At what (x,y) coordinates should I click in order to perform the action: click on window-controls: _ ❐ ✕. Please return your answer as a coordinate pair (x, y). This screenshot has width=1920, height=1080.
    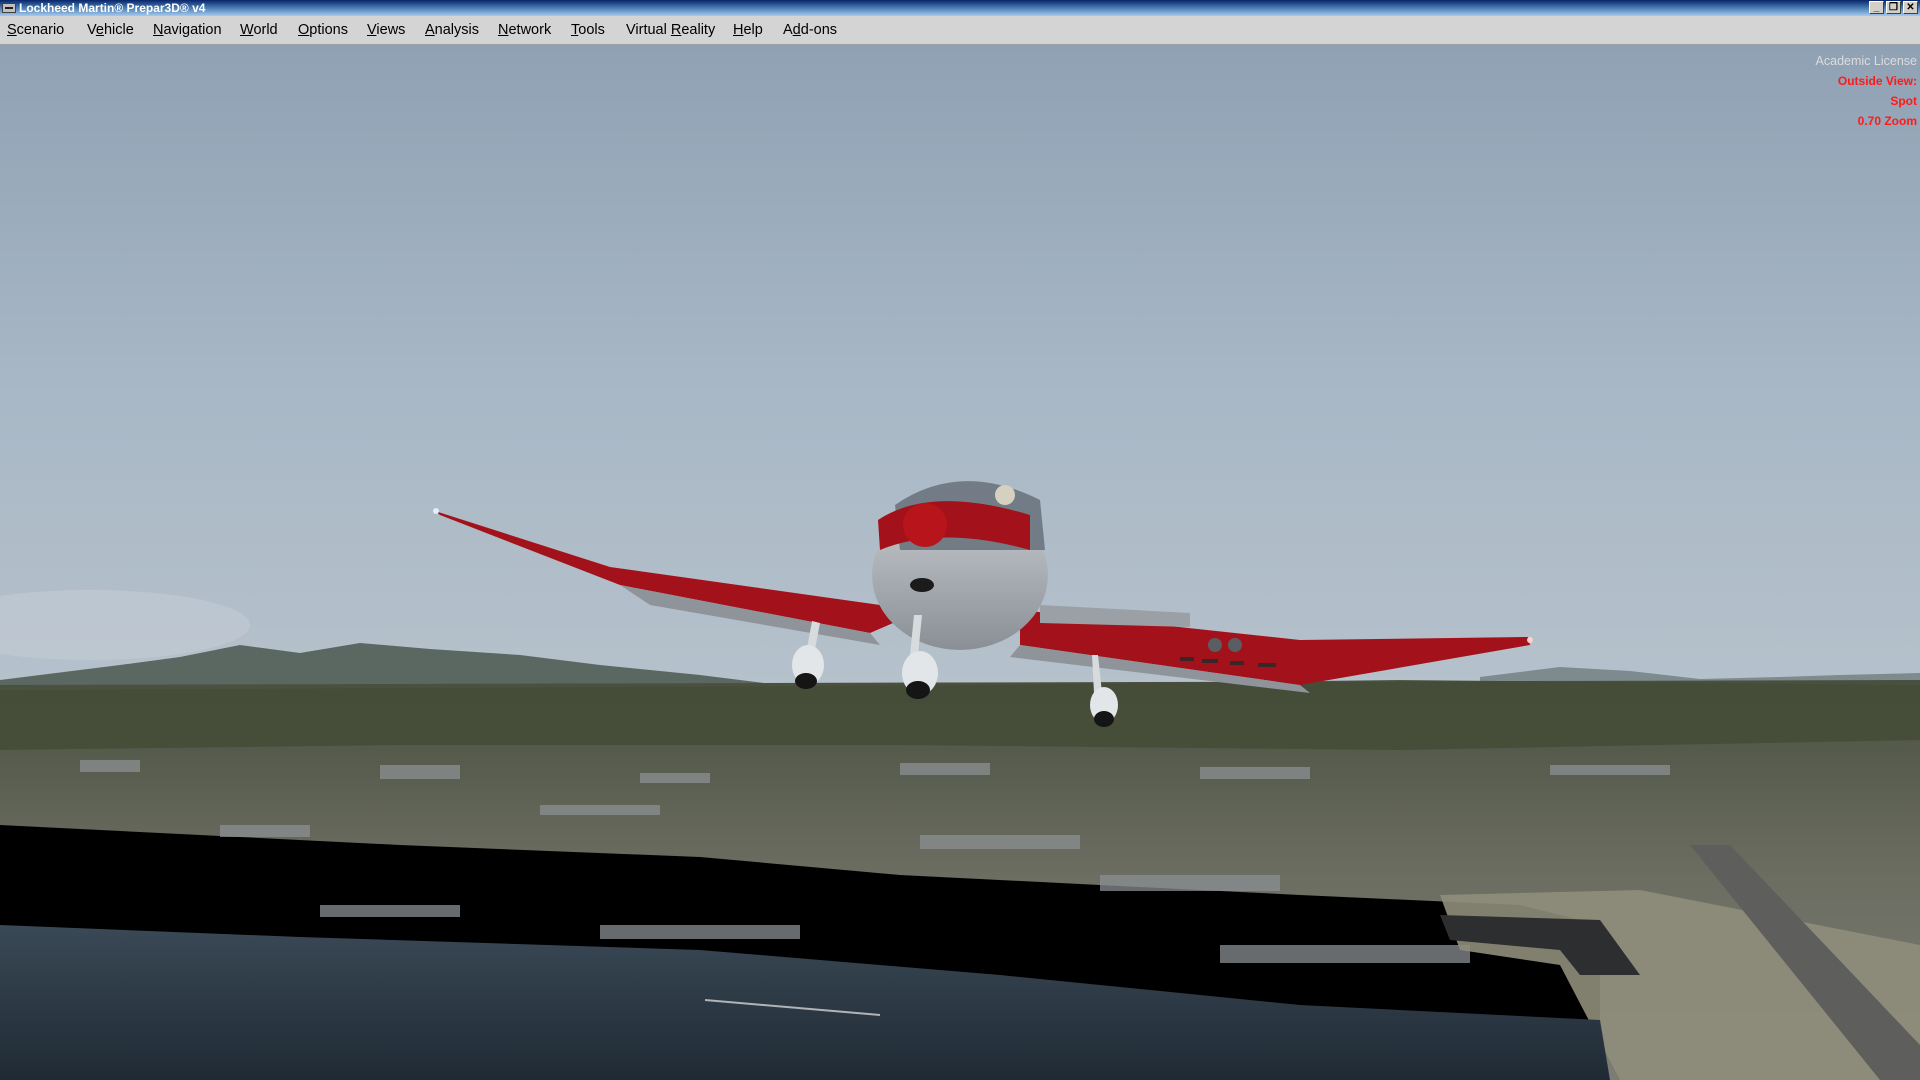
    Looking at the image, I should click on (1893, 7).